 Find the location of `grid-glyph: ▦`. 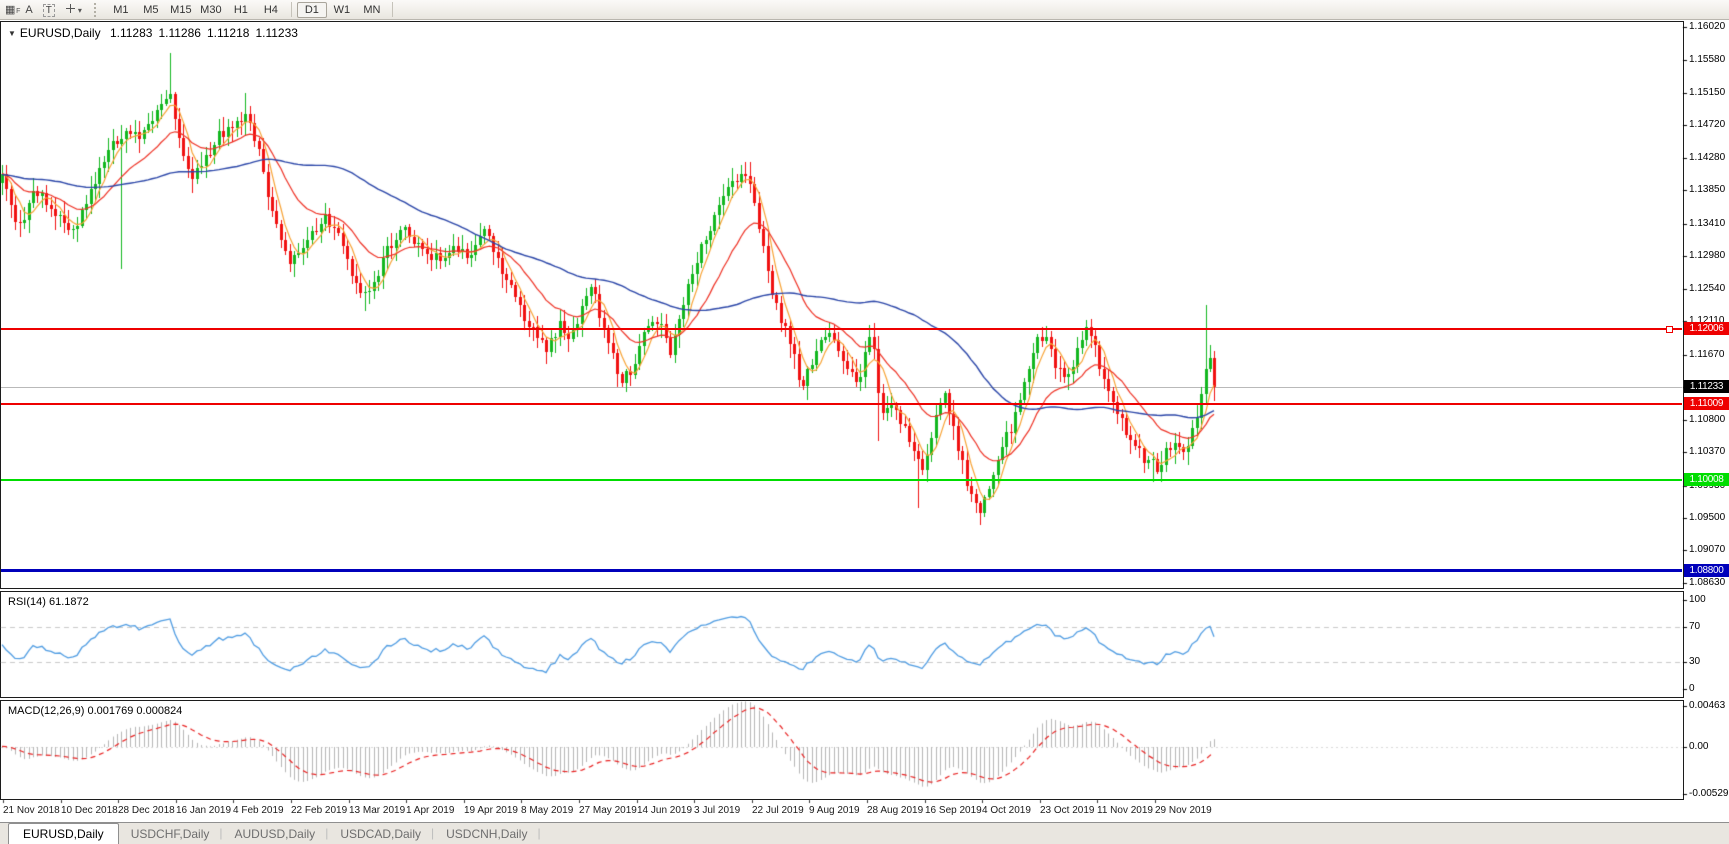

grid-glyph: ▦ is located at coordinates (10, 9).